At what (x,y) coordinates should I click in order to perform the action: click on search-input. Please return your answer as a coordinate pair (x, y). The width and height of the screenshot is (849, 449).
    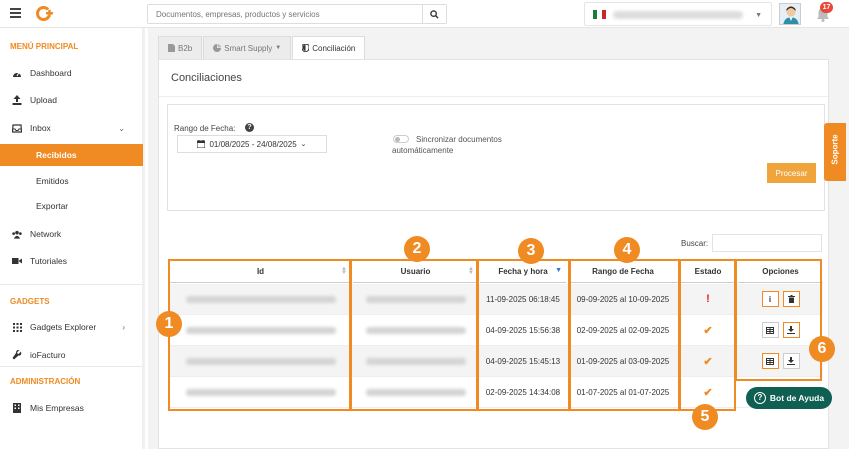
    Looking at the image, I should click on (283, 14).